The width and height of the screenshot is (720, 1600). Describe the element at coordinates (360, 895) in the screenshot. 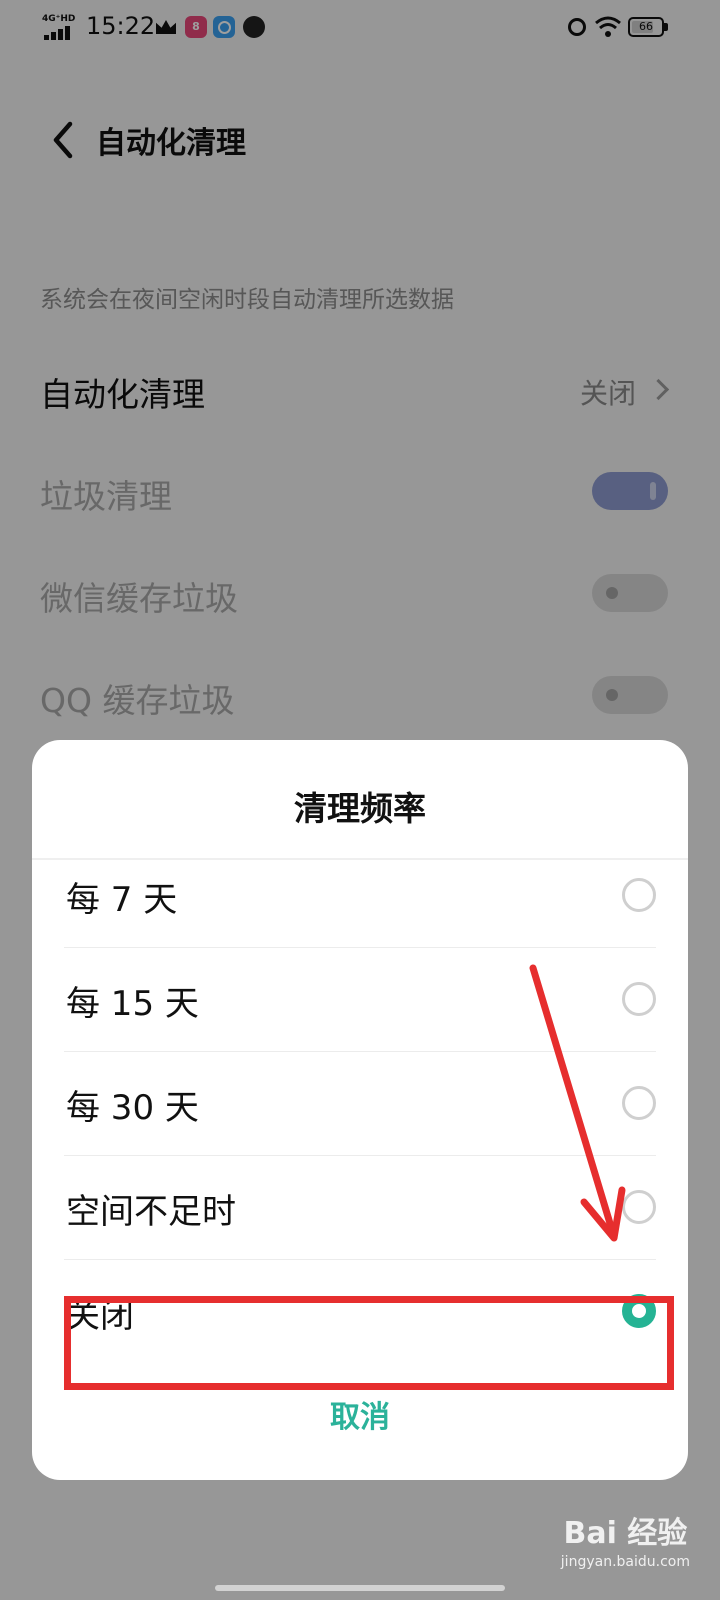

I see `option-every-7-days: 每 7 天` at that location.